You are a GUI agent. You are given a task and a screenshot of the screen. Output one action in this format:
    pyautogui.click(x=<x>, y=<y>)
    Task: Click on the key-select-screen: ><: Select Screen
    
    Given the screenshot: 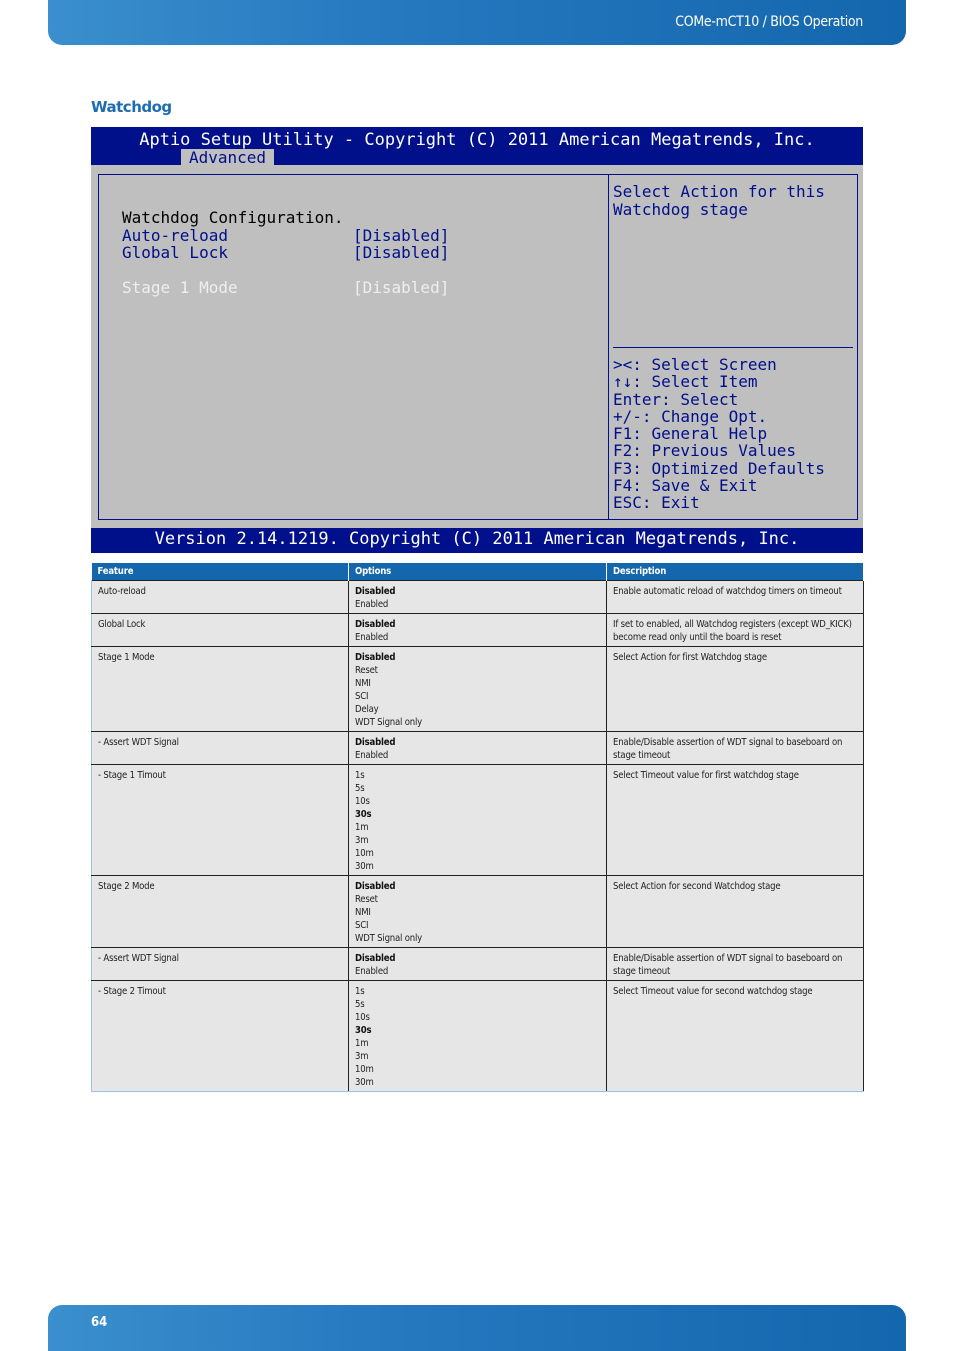 What is the action you would take?
    pyautogui.click(x=695, y=364)
    